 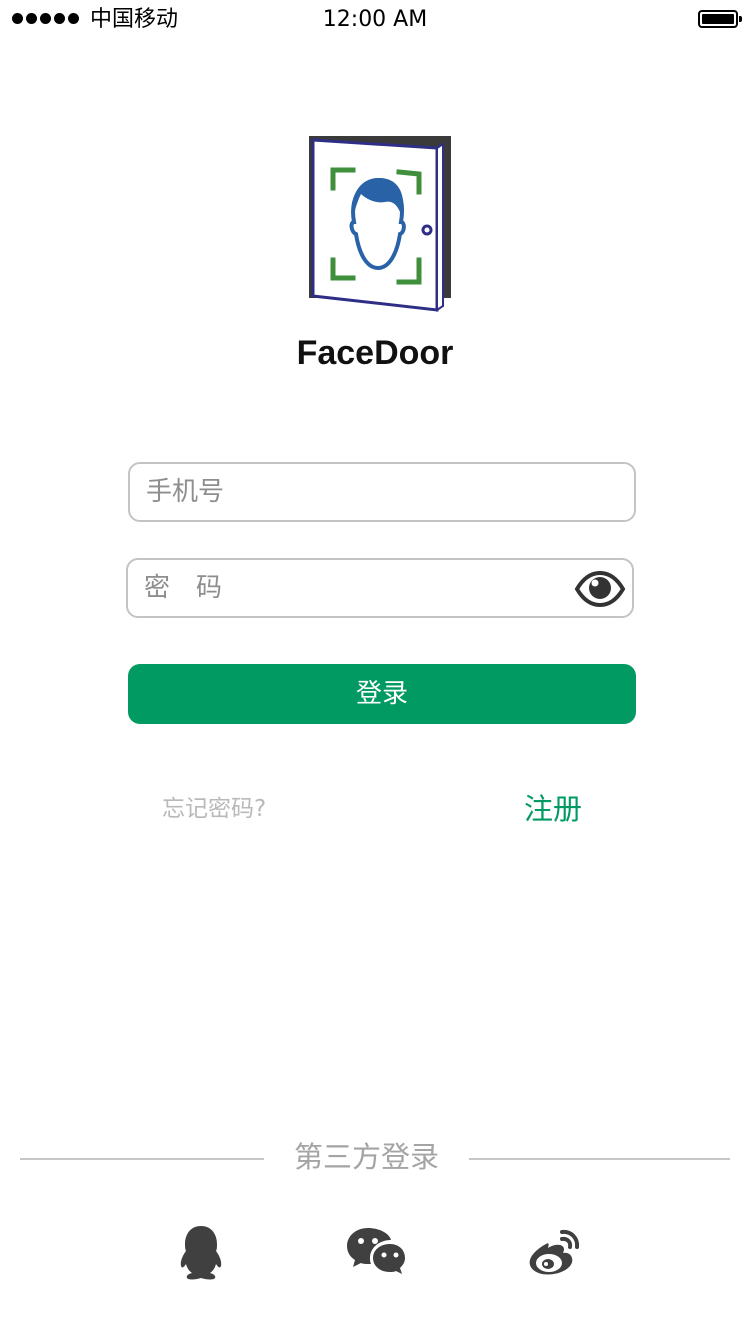 I want to click on status-time: 12:00 AM, so click(x=375, y=19).